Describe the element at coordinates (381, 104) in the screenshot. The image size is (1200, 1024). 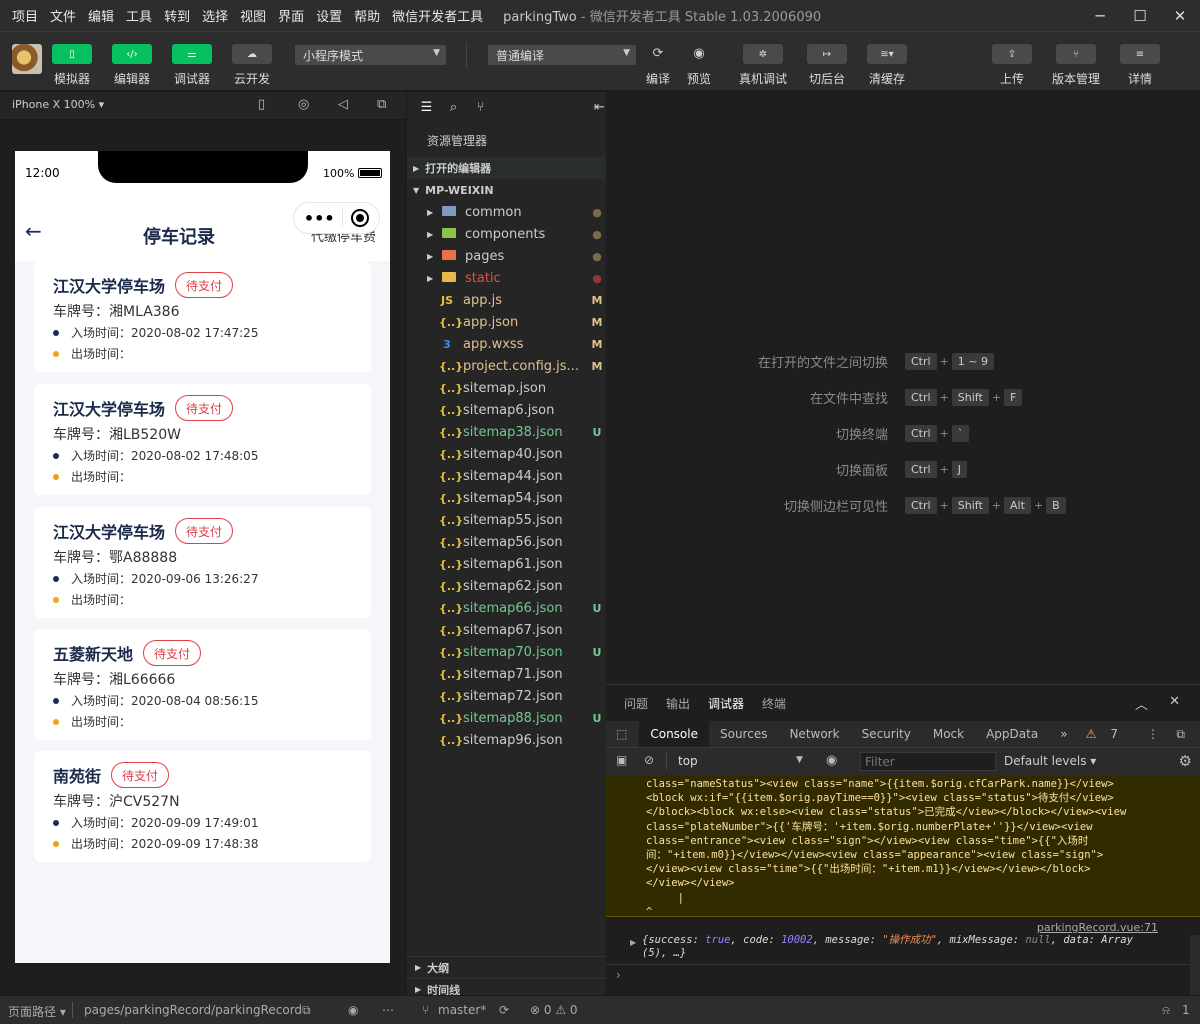
I see `popout-icon: ⧉` at that location.